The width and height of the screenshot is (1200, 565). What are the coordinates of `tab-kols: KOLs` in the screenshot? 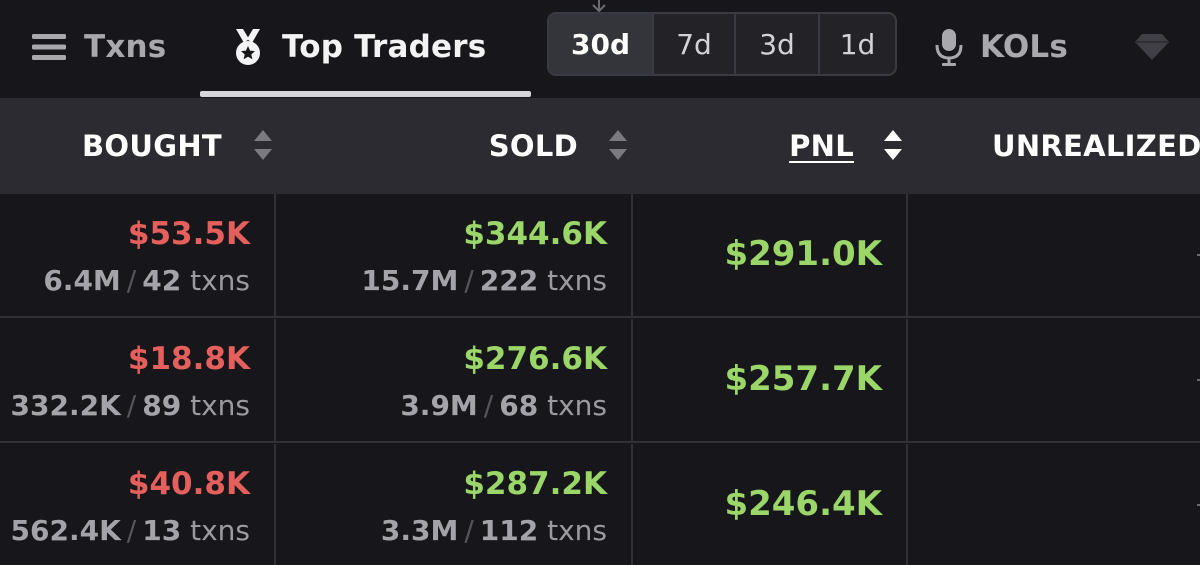 It's located at (1001, 49).